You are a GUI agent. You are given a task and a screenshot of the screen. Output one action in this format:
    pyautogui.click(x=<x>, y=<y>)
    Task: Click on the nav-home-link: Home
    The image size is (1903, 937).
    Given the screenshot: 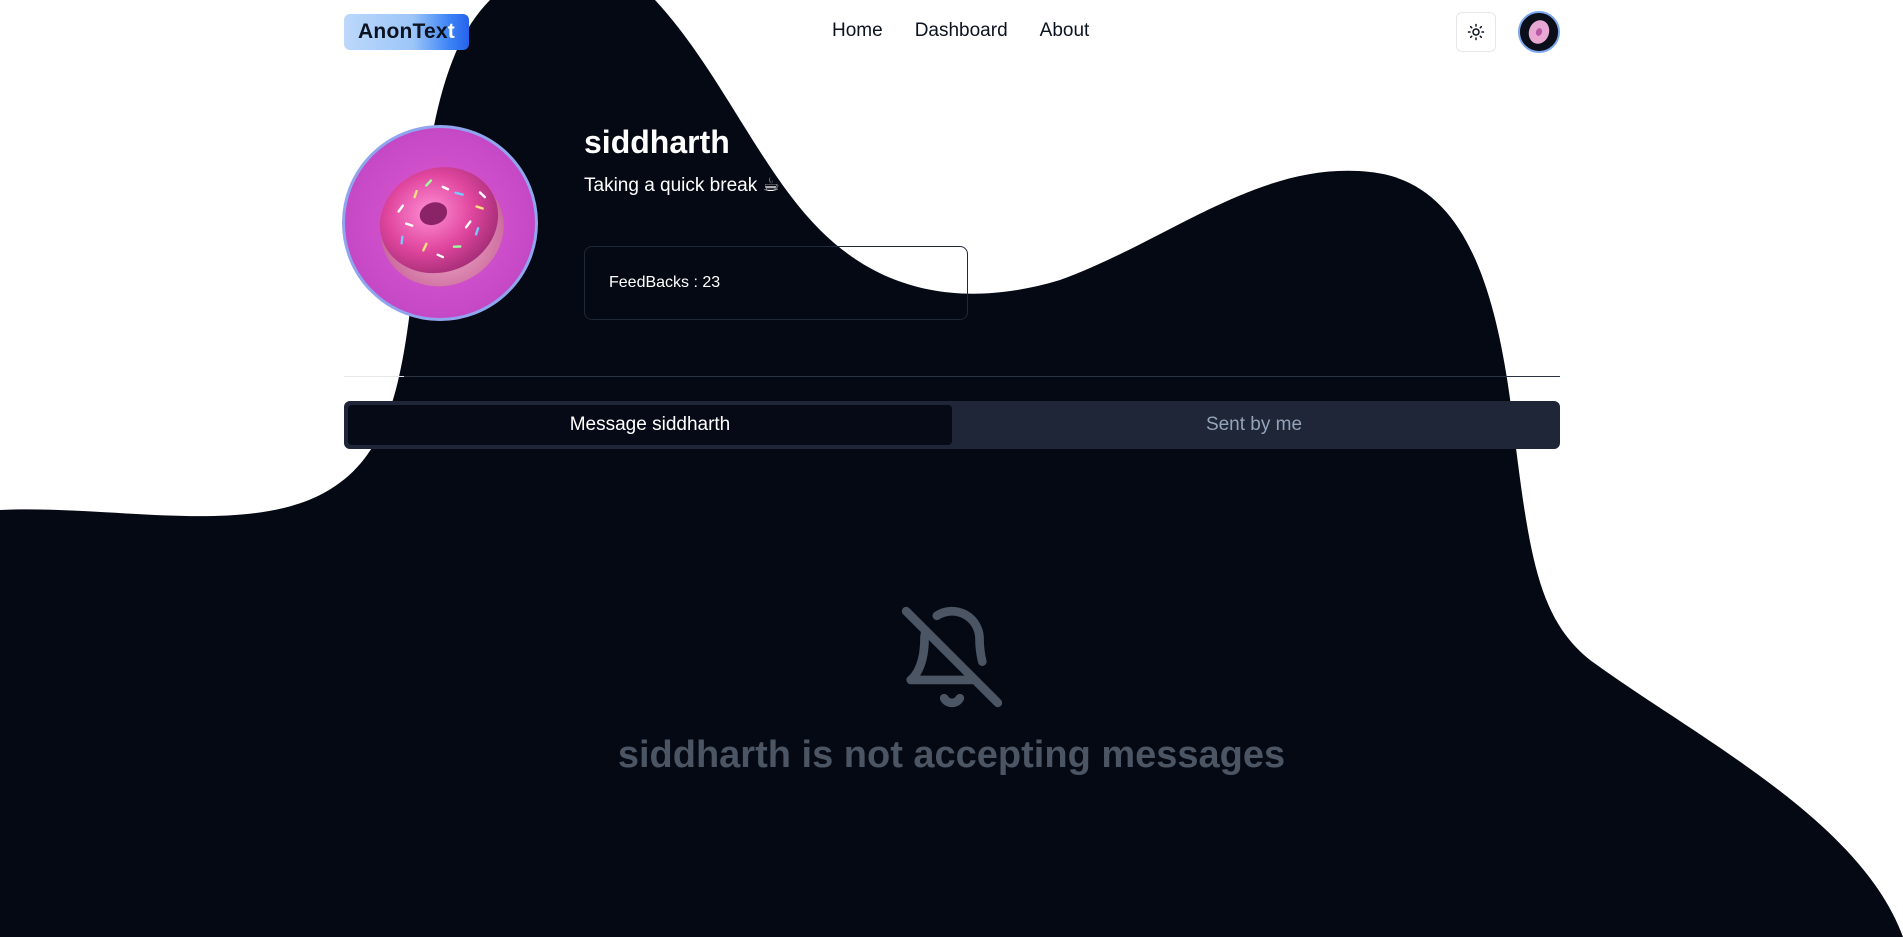 What is the action you would take?
    pyautogui.click(x=857, y=31)
    